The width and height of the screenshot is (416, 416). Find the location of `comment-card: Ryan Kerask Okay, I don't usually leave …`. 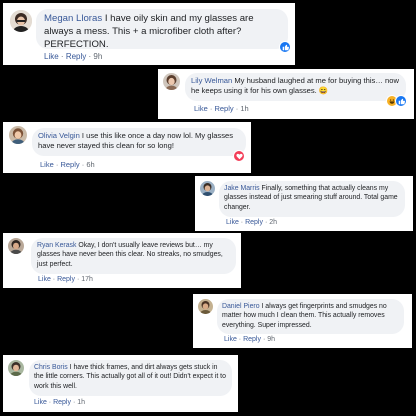

comment-card: Ryan Kerask Okay, I don't usually leave … is located at coordinates (122, 260).